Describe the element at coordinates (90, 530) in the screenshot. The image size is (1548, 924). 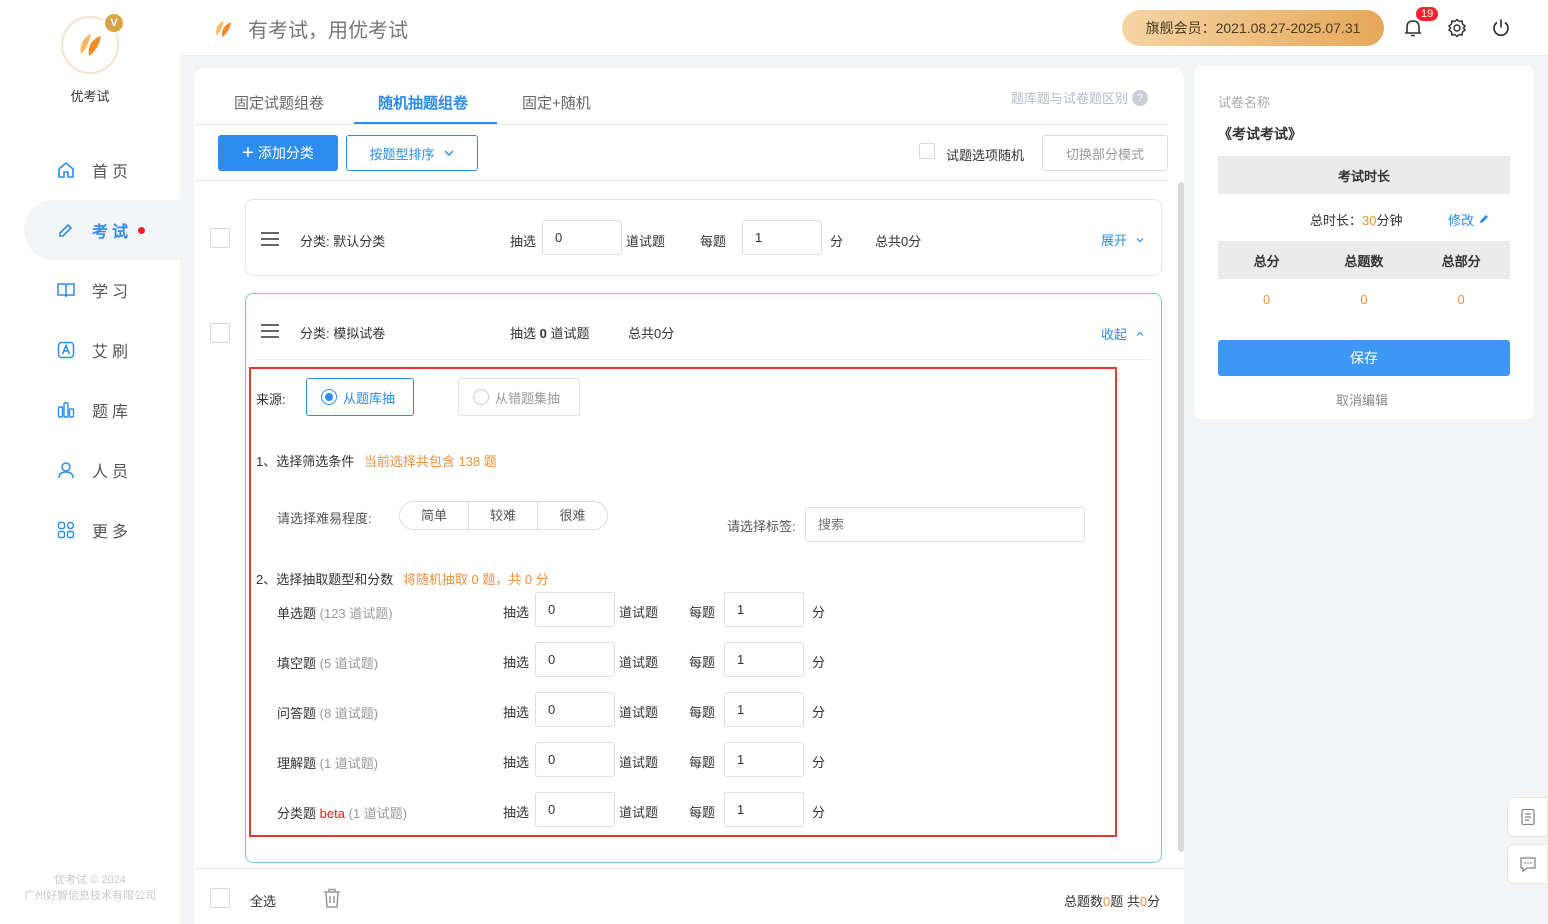
I see `nav-item-more: 更多` at that location.